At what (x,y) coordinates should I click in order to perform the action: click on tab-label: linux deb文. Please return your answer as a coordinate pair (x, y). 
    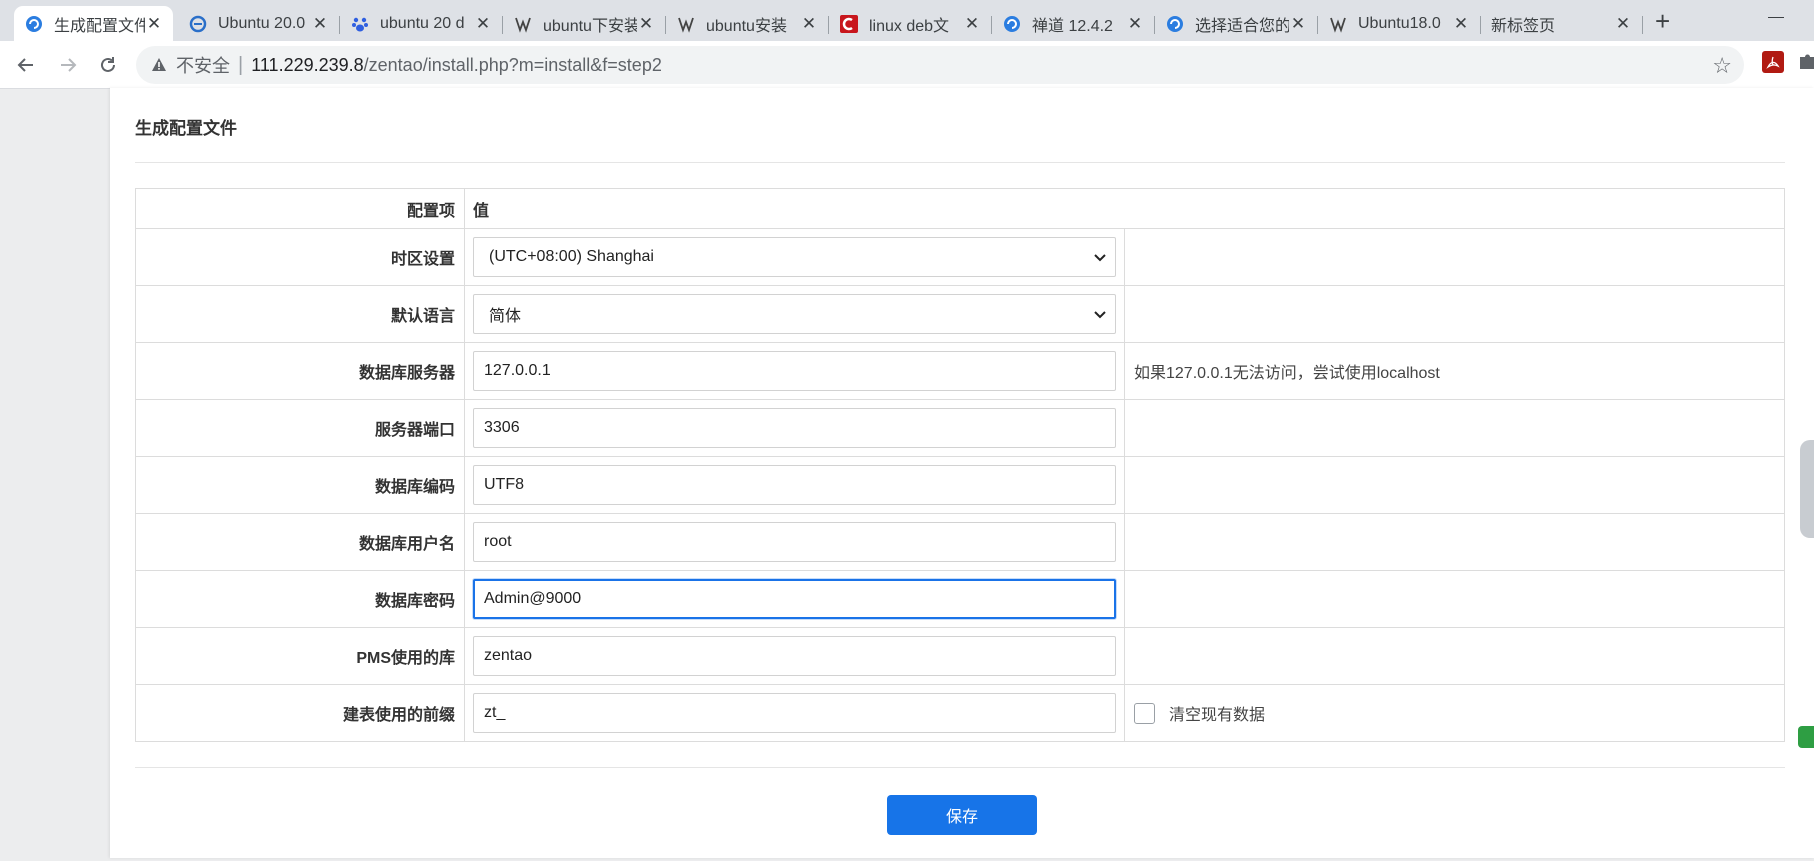
    Looking at the image, I should click on (909, 26).